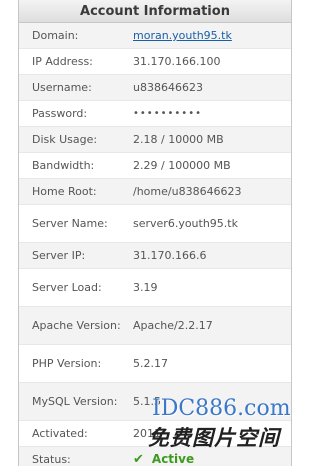 The image size is (320, 466). Describe the element at coordinates (62, 61) in the screenshot. I see `ip-address-label: IP Address:` at that location.